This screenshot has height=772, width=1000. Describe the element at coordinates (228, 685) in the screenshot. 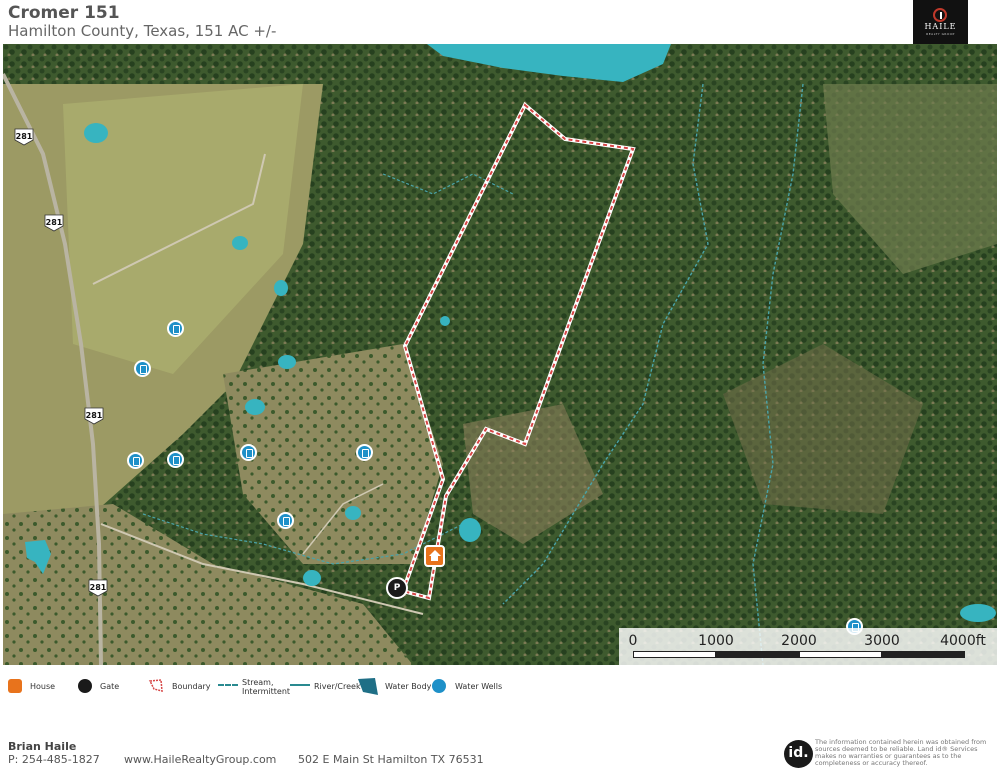

I see `stream-legend-icon` at that location.